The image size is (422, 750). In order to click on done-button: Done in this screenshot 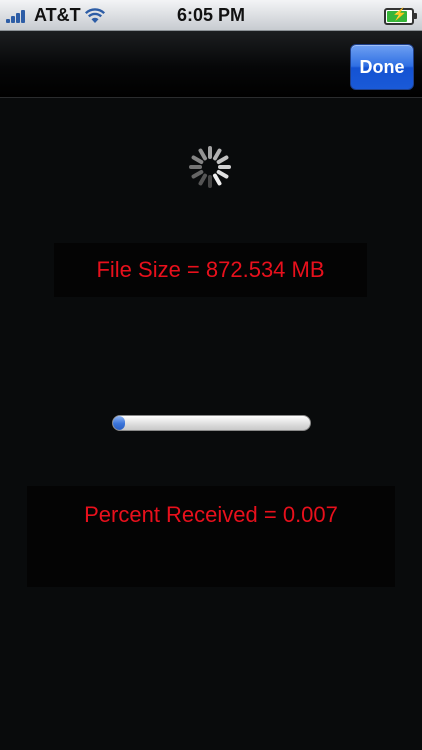, I will do `click(382, 67)`.